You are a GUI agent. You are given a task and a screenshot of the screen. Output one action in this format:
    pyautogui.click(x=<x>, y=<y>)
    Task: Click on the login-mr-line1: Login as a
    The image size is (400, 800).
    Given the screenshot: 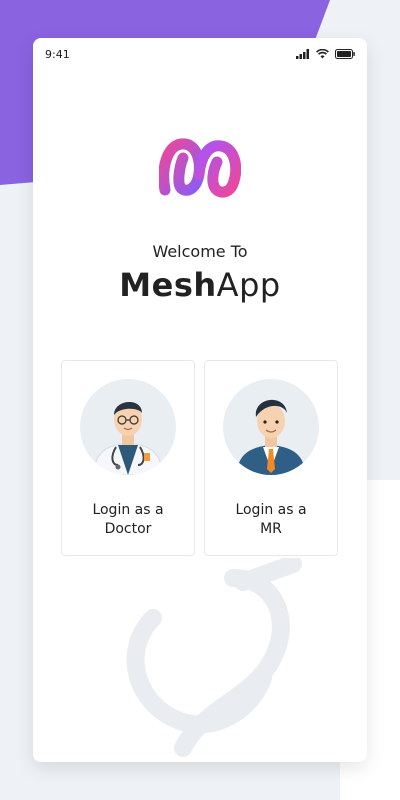 What is the action you would take?
    pyautogui.click(x=271, y=510)
    